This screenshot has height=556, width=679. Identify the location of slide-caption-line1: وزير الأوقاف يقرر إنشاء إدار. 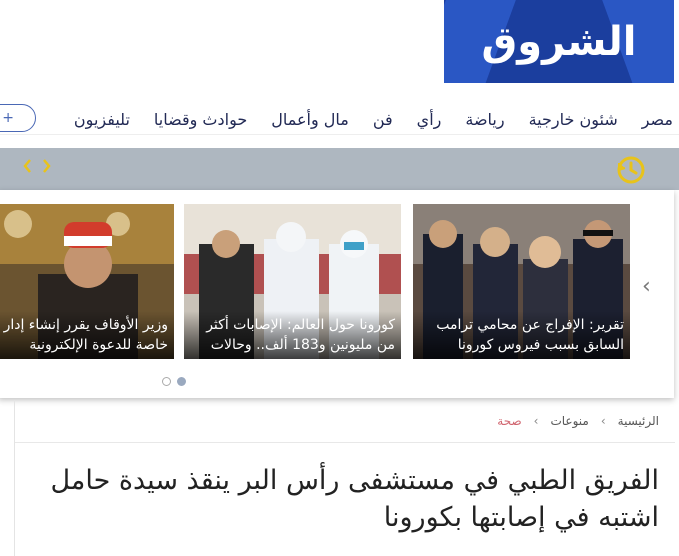
(85, 325).